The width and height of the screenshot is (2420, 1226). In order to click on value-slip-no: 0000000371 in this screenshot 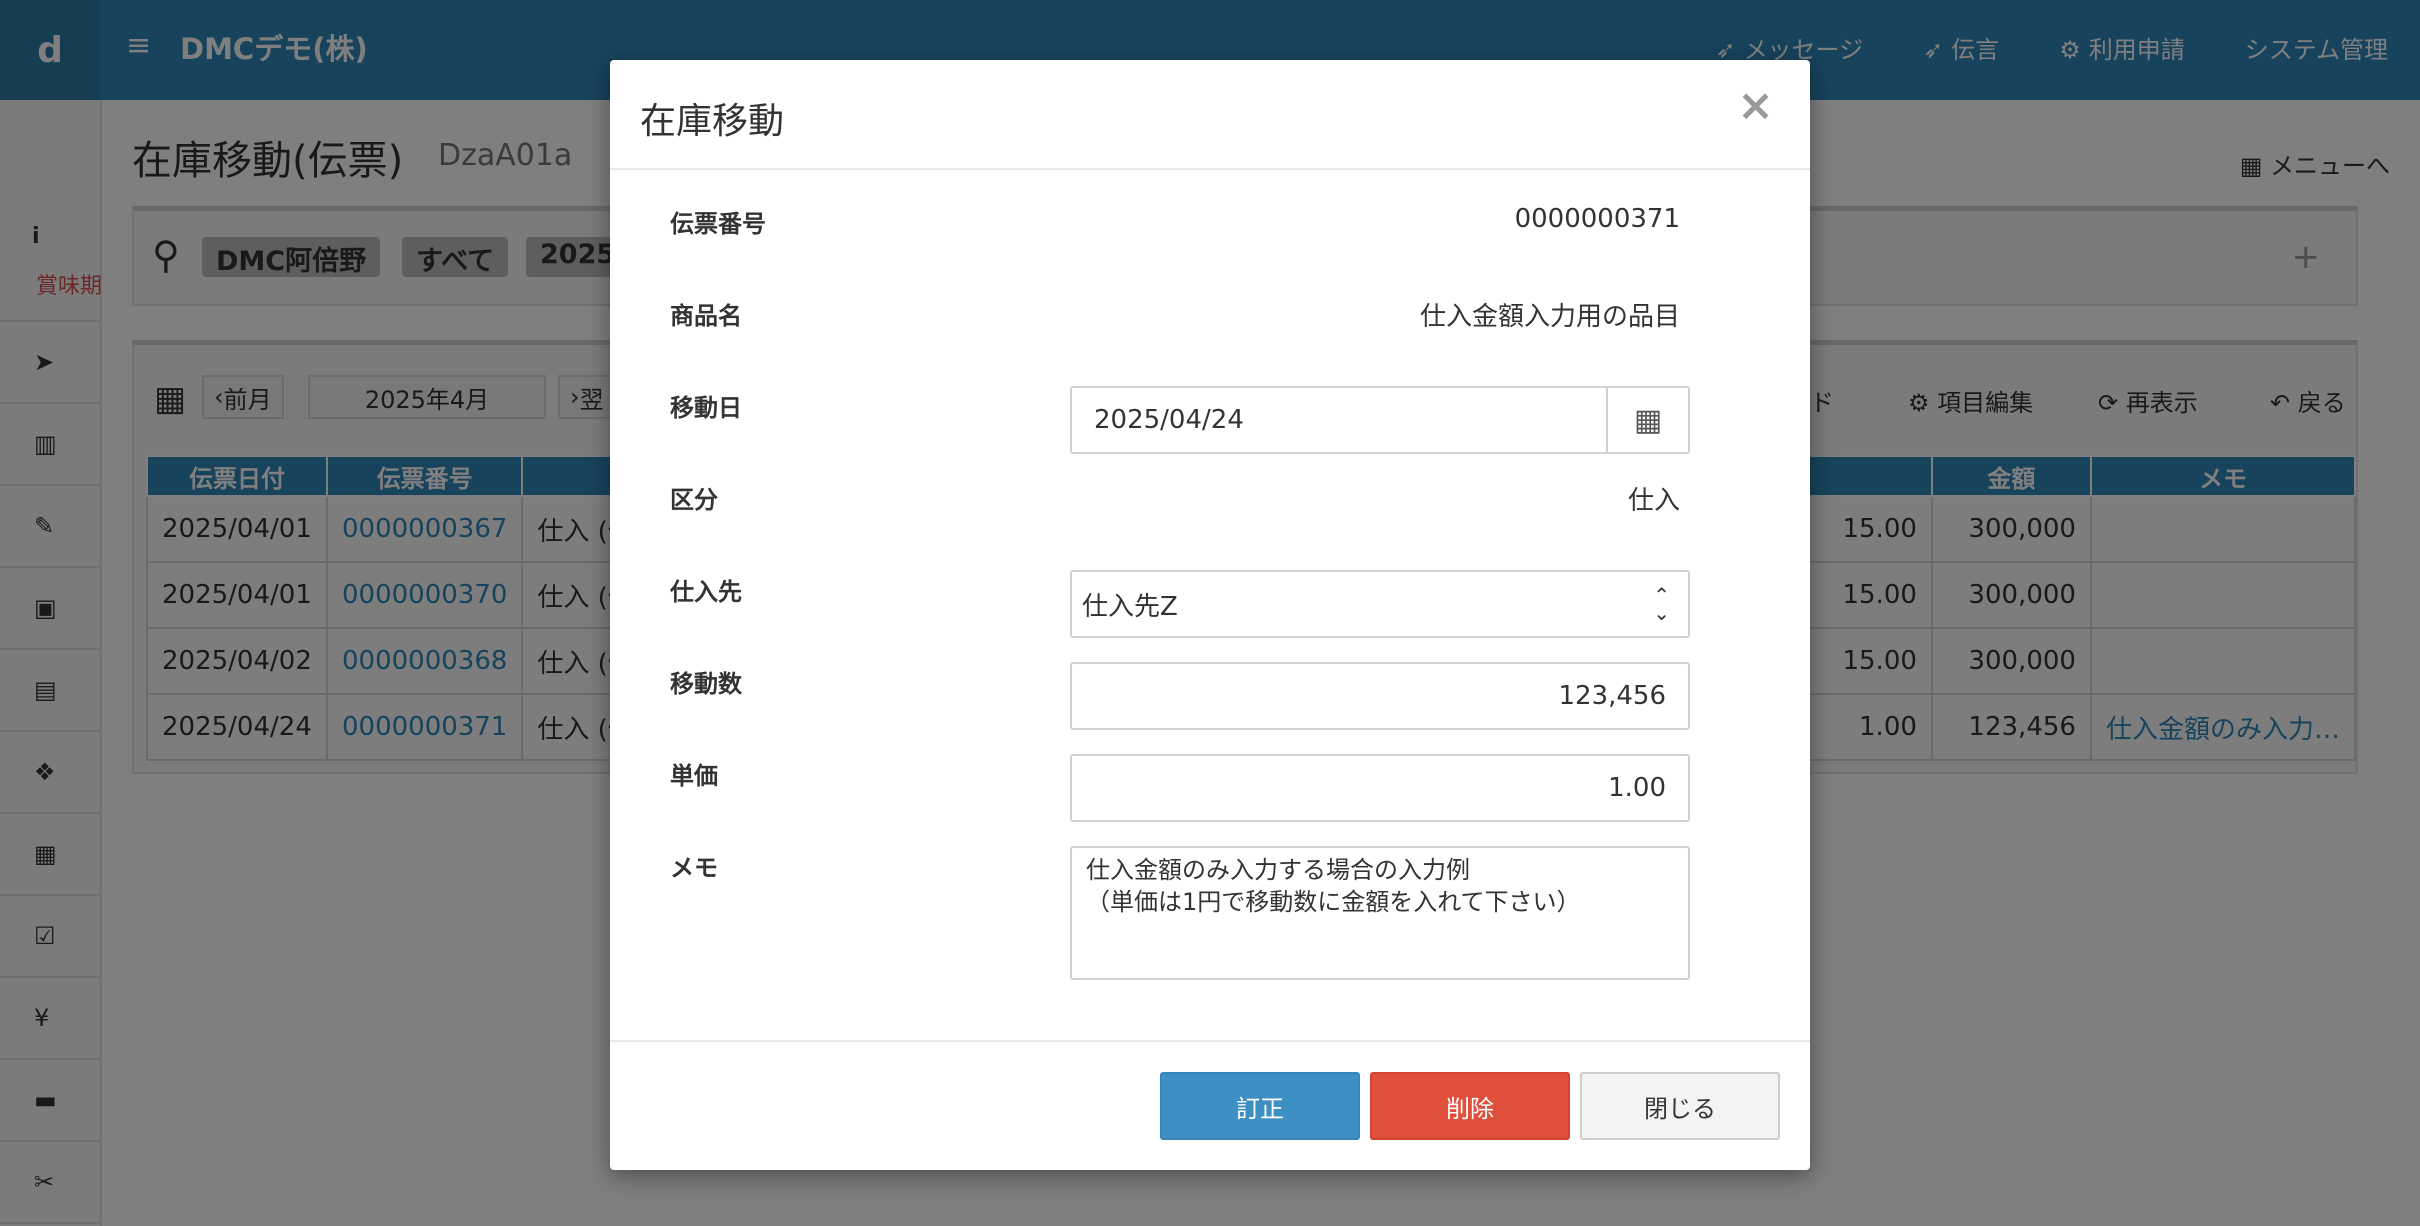, I will do `click(1597, 219)`.